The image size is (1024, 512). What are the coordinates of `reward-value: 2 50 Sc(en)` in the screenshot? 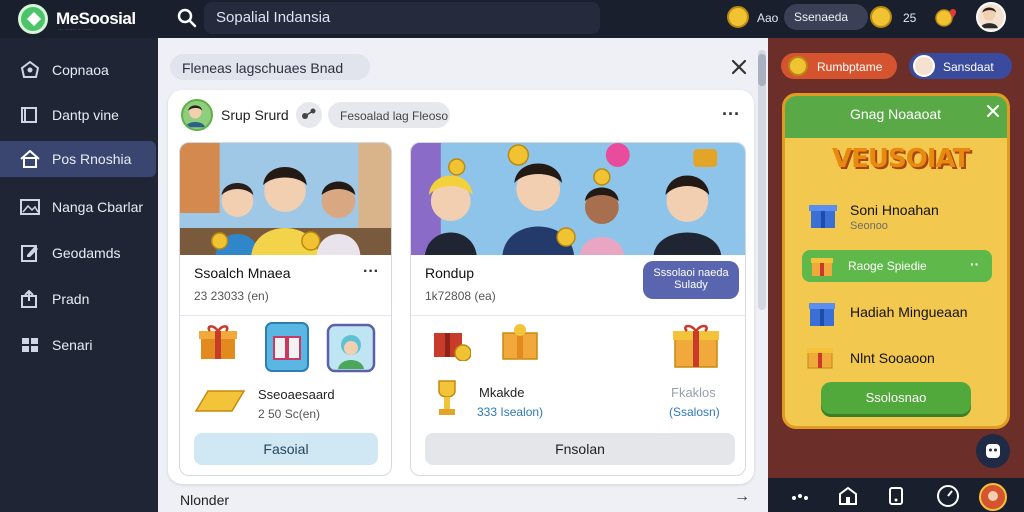 It's located at (289, 414).